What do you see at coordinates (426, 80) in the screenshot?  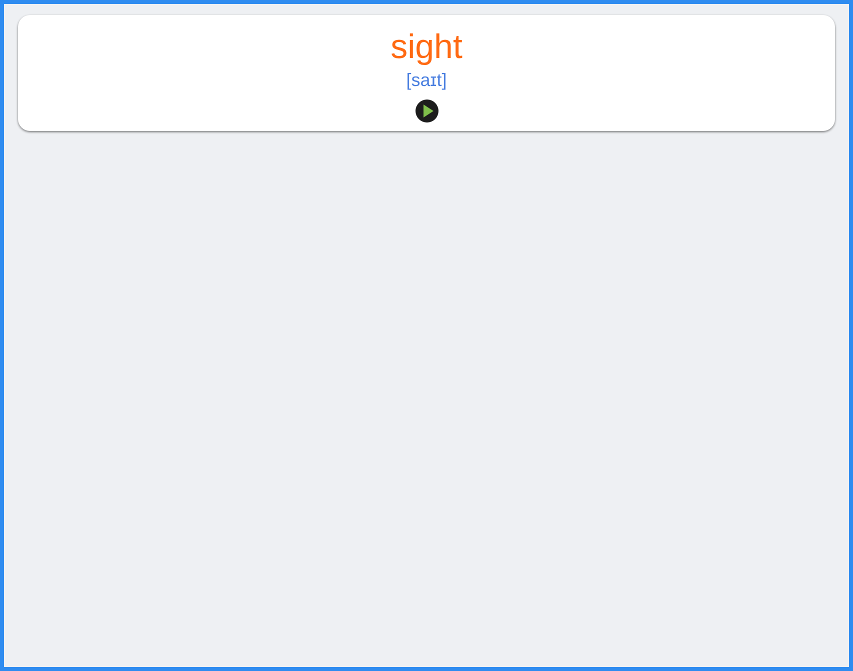 I see `transcription-text: [saɪt]` at bounding box center [426, 80].